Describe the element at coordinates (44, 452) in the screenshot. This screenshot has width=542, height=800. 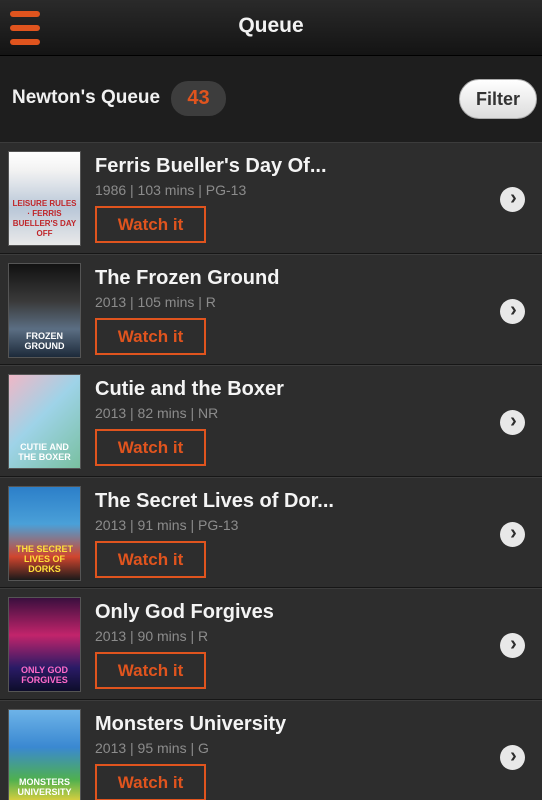
I see `poster-text: Cutie and the Boxer` at that location.